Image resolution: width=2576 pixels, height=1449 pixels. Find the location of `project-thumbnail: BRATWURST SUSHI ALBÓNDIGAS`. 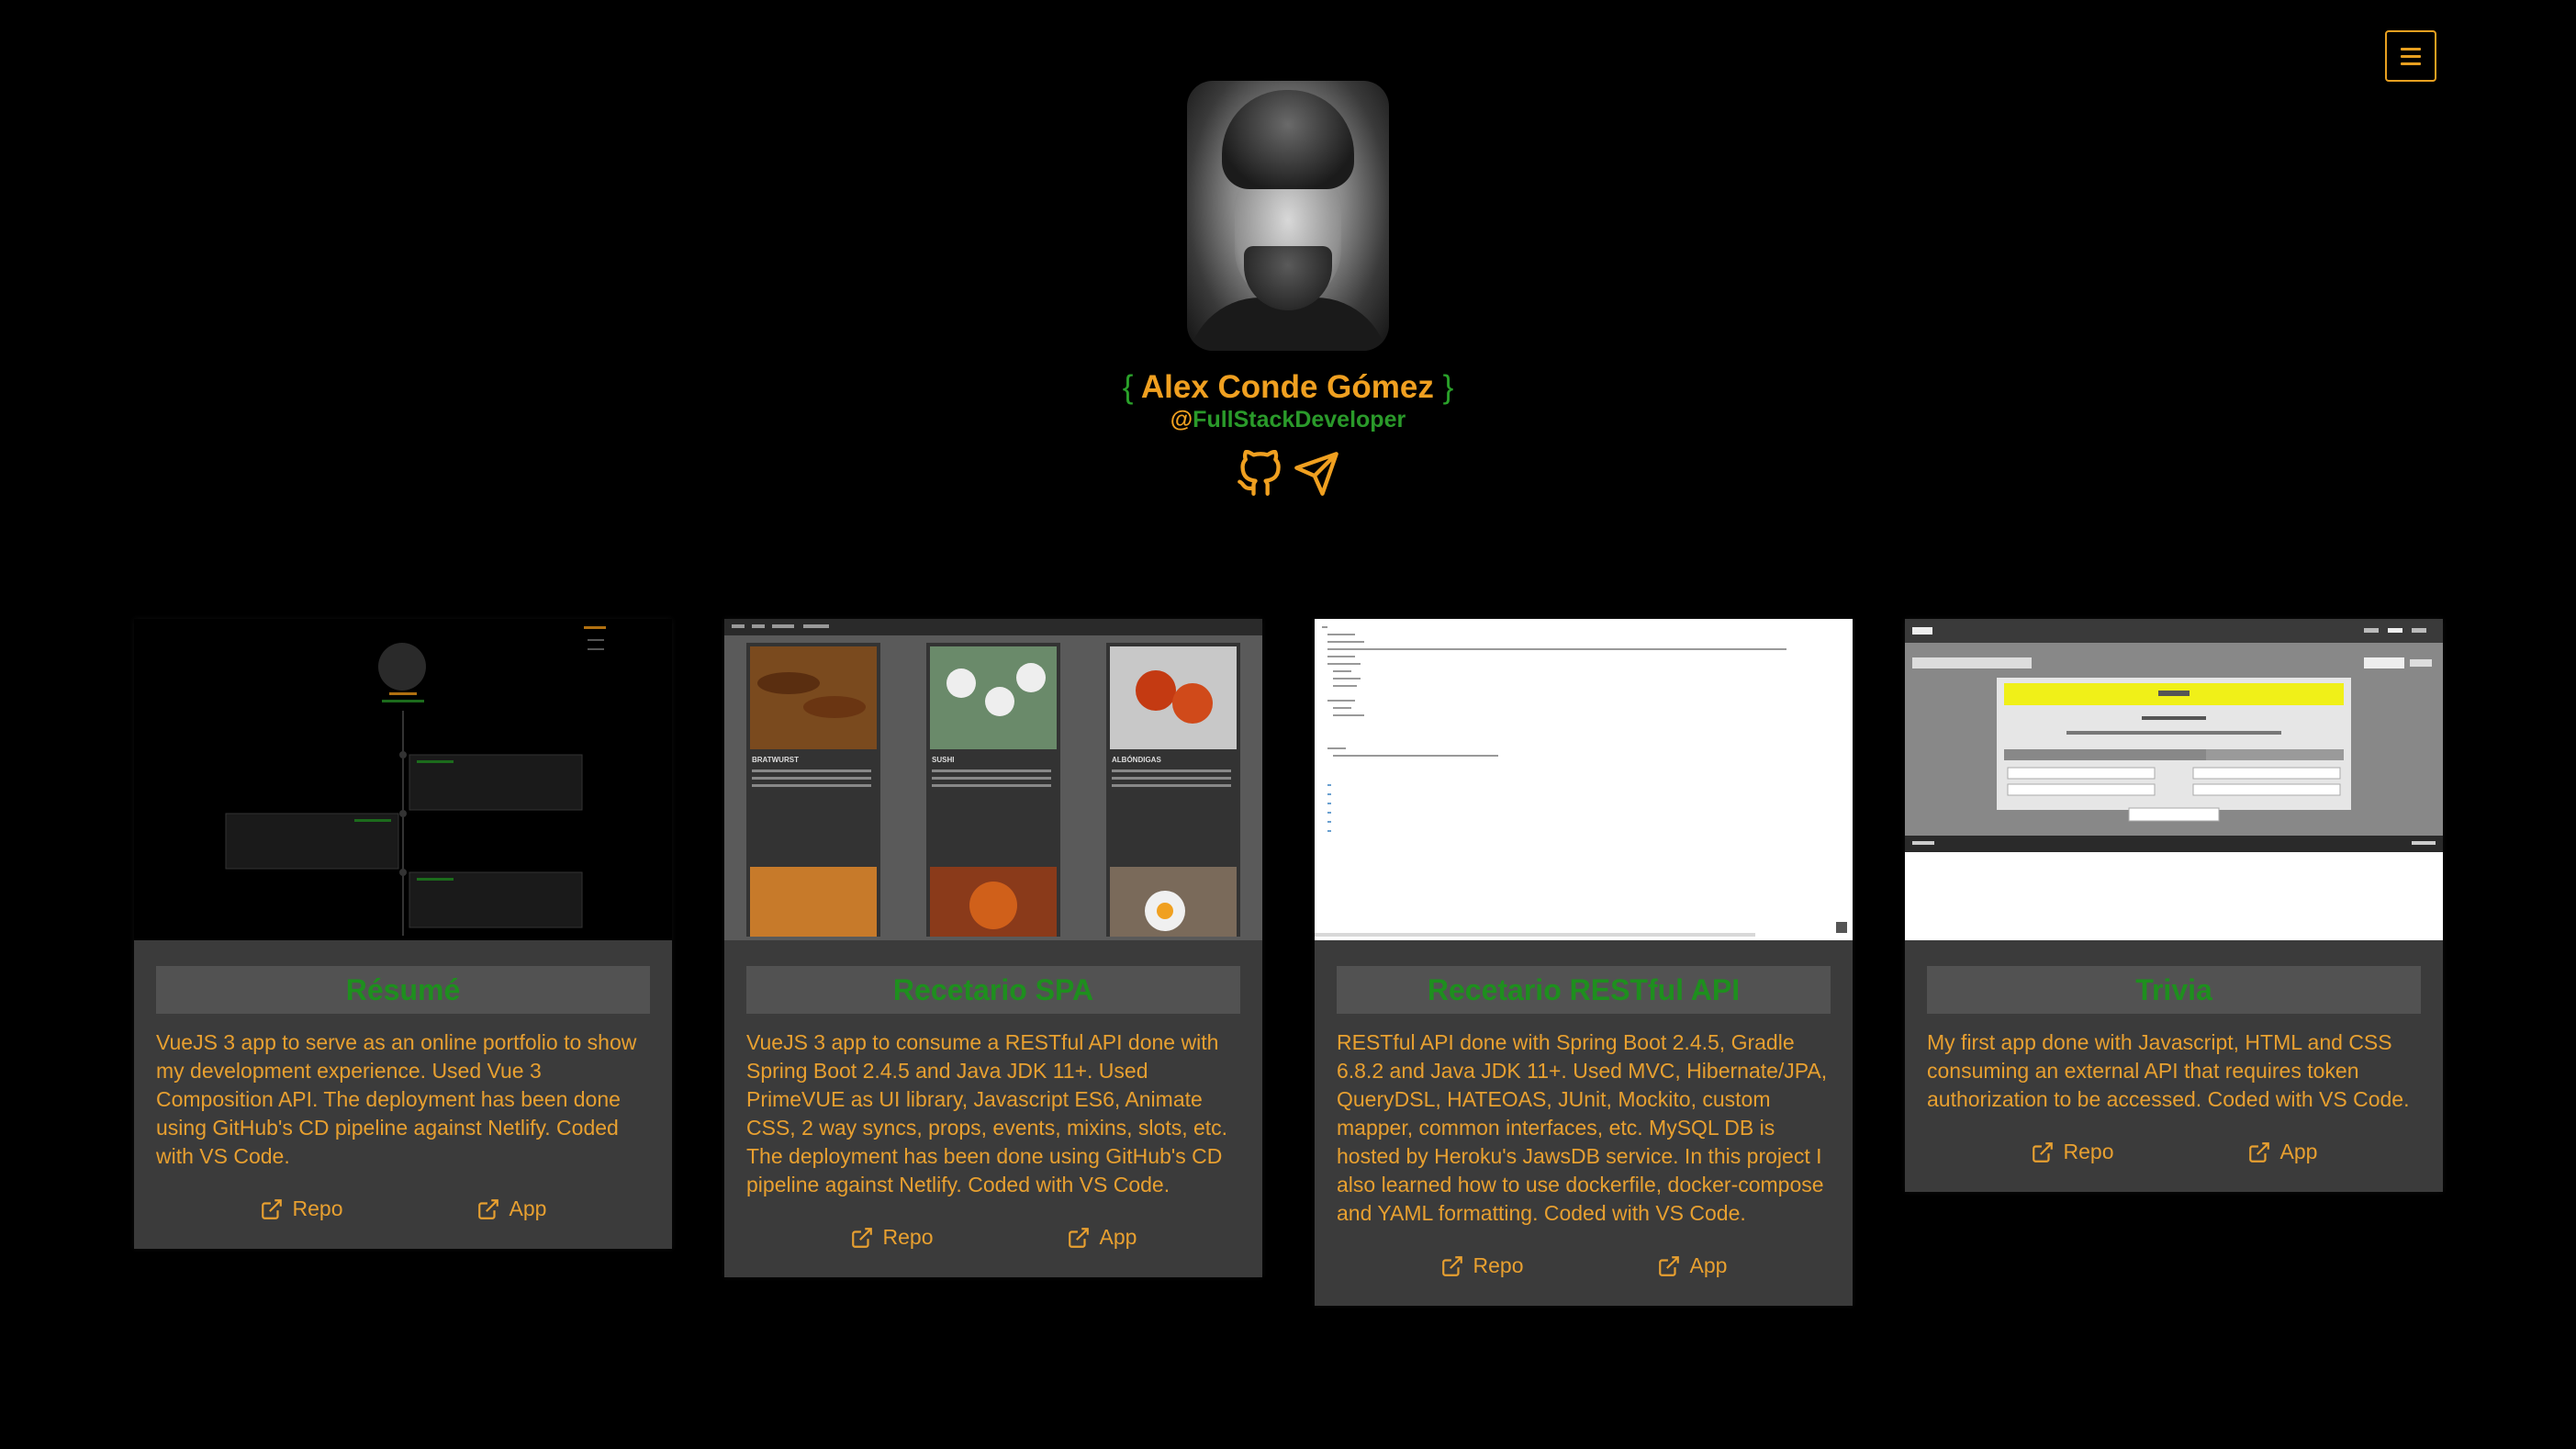

project-thumbnail: BRATWURST SUSHI ALBÓNDIGAS is located at coordinates (993, 779).